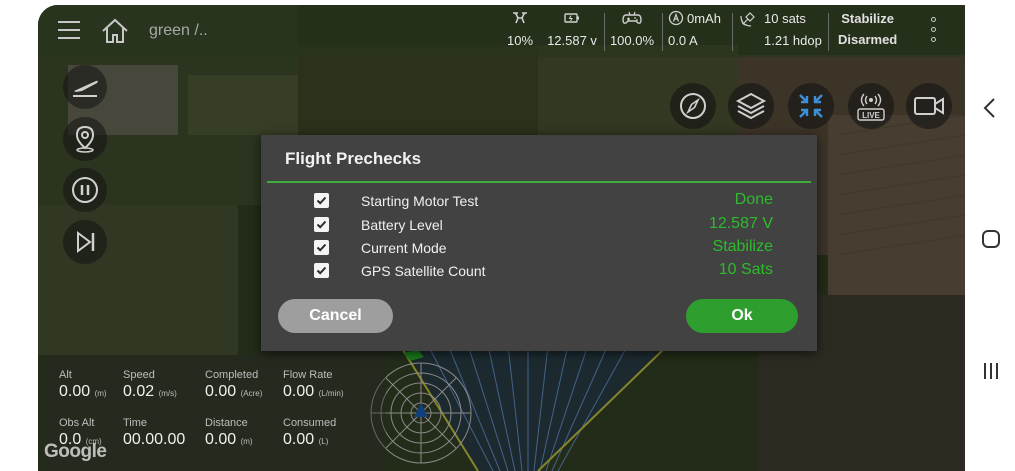  Describe the element at coordinates (402, 225) in the screenshot. I see `precheck-label: Battery Level` at that location.